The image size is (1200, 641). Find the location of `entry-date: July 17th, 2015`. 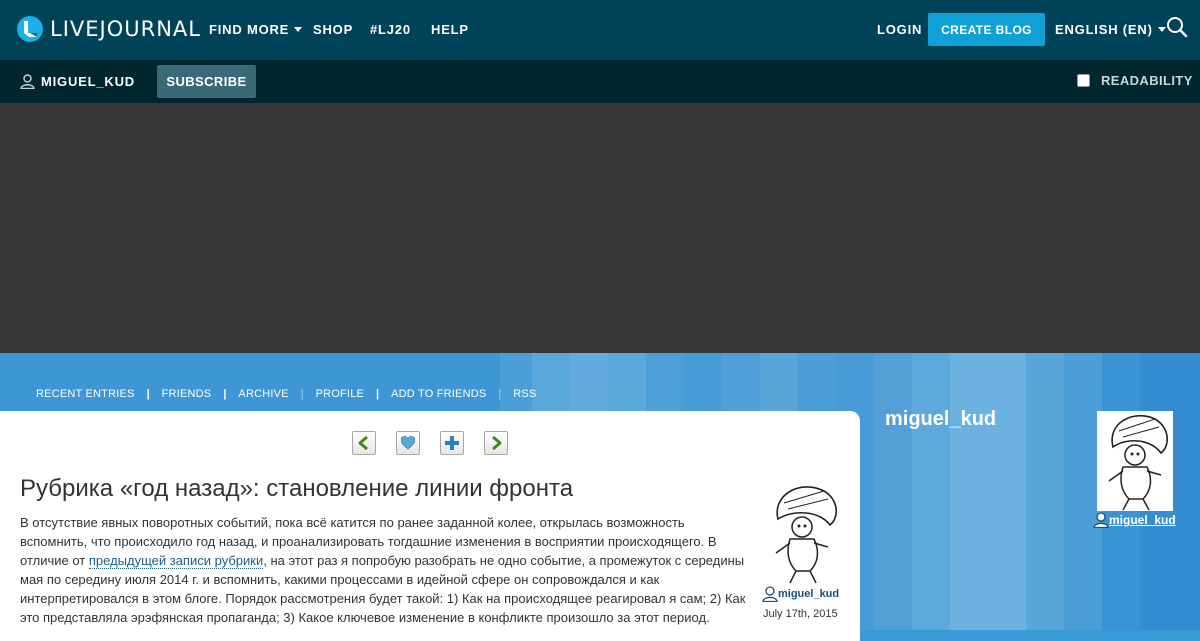

entry-date: July 17th, 2015 is located at coordinates (800, 614).